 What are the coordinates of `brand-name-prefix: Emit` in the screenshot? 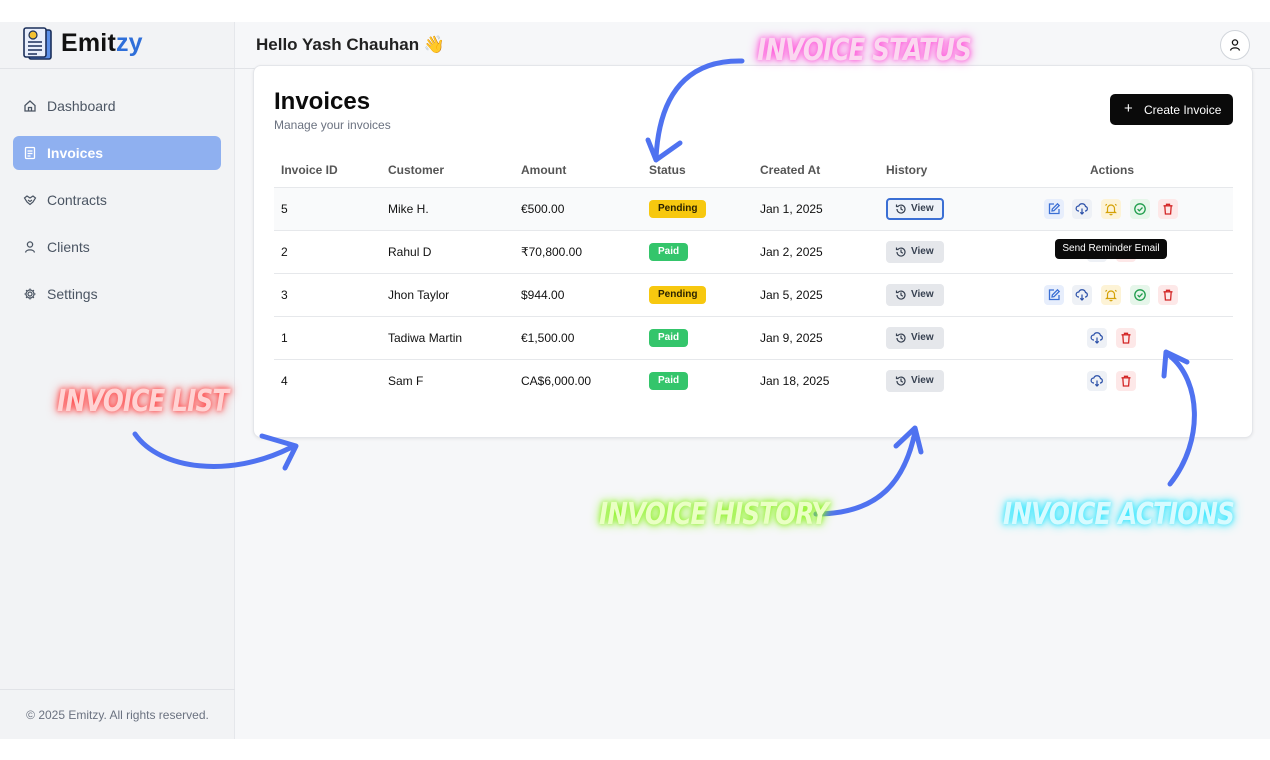 It's located at (88, 43).